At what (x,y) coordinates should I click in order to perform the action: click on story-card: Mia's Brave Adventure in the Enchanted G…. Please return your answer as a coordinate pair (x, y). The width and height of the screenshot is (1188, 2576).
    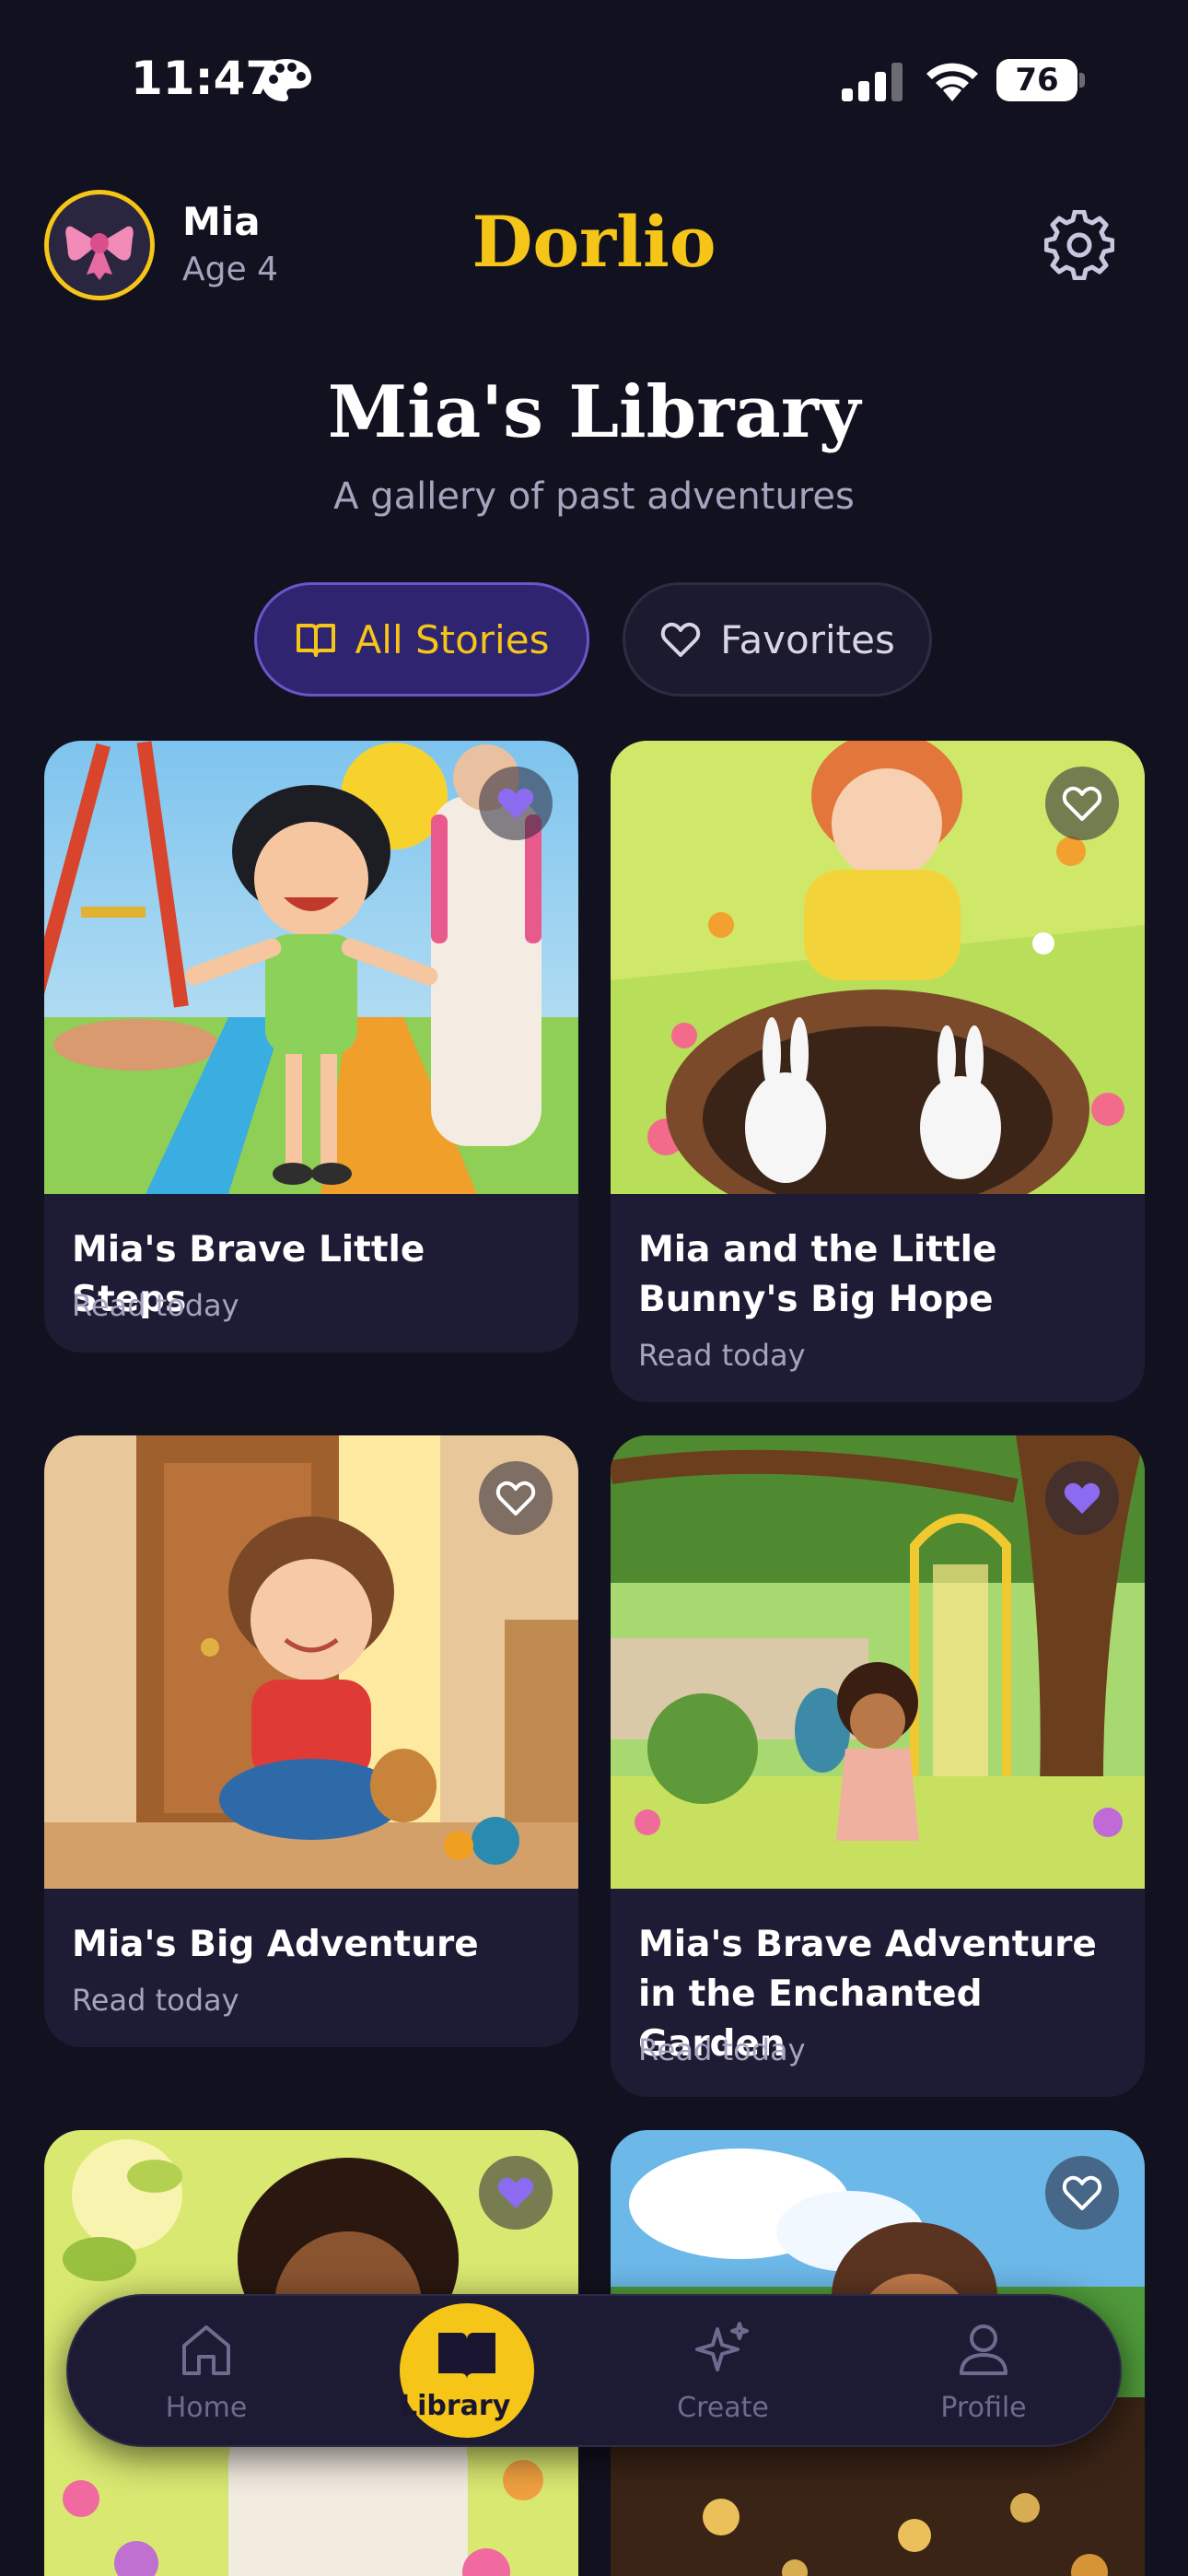
    Looking at the image, I should click on (878, 1766).